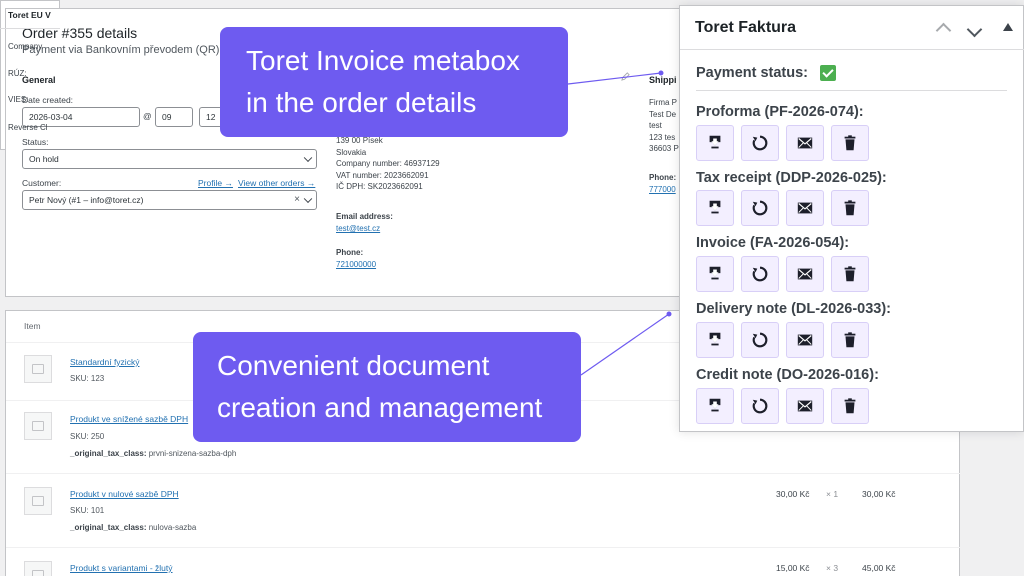  What do you see at coordinates (832, 494) in the screenshot?
I see `item-qty: × 1` at bounding box center [832, 494].